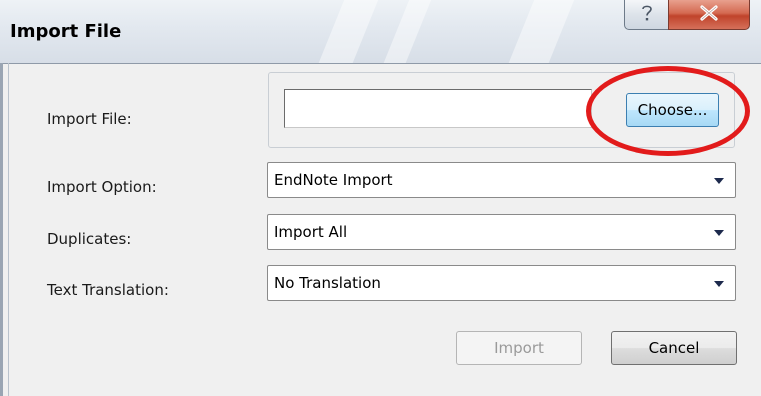 The height and width of the screenshot is (396, 761). I want to click on import-option-value: EndNote Import, so click(333, 180).